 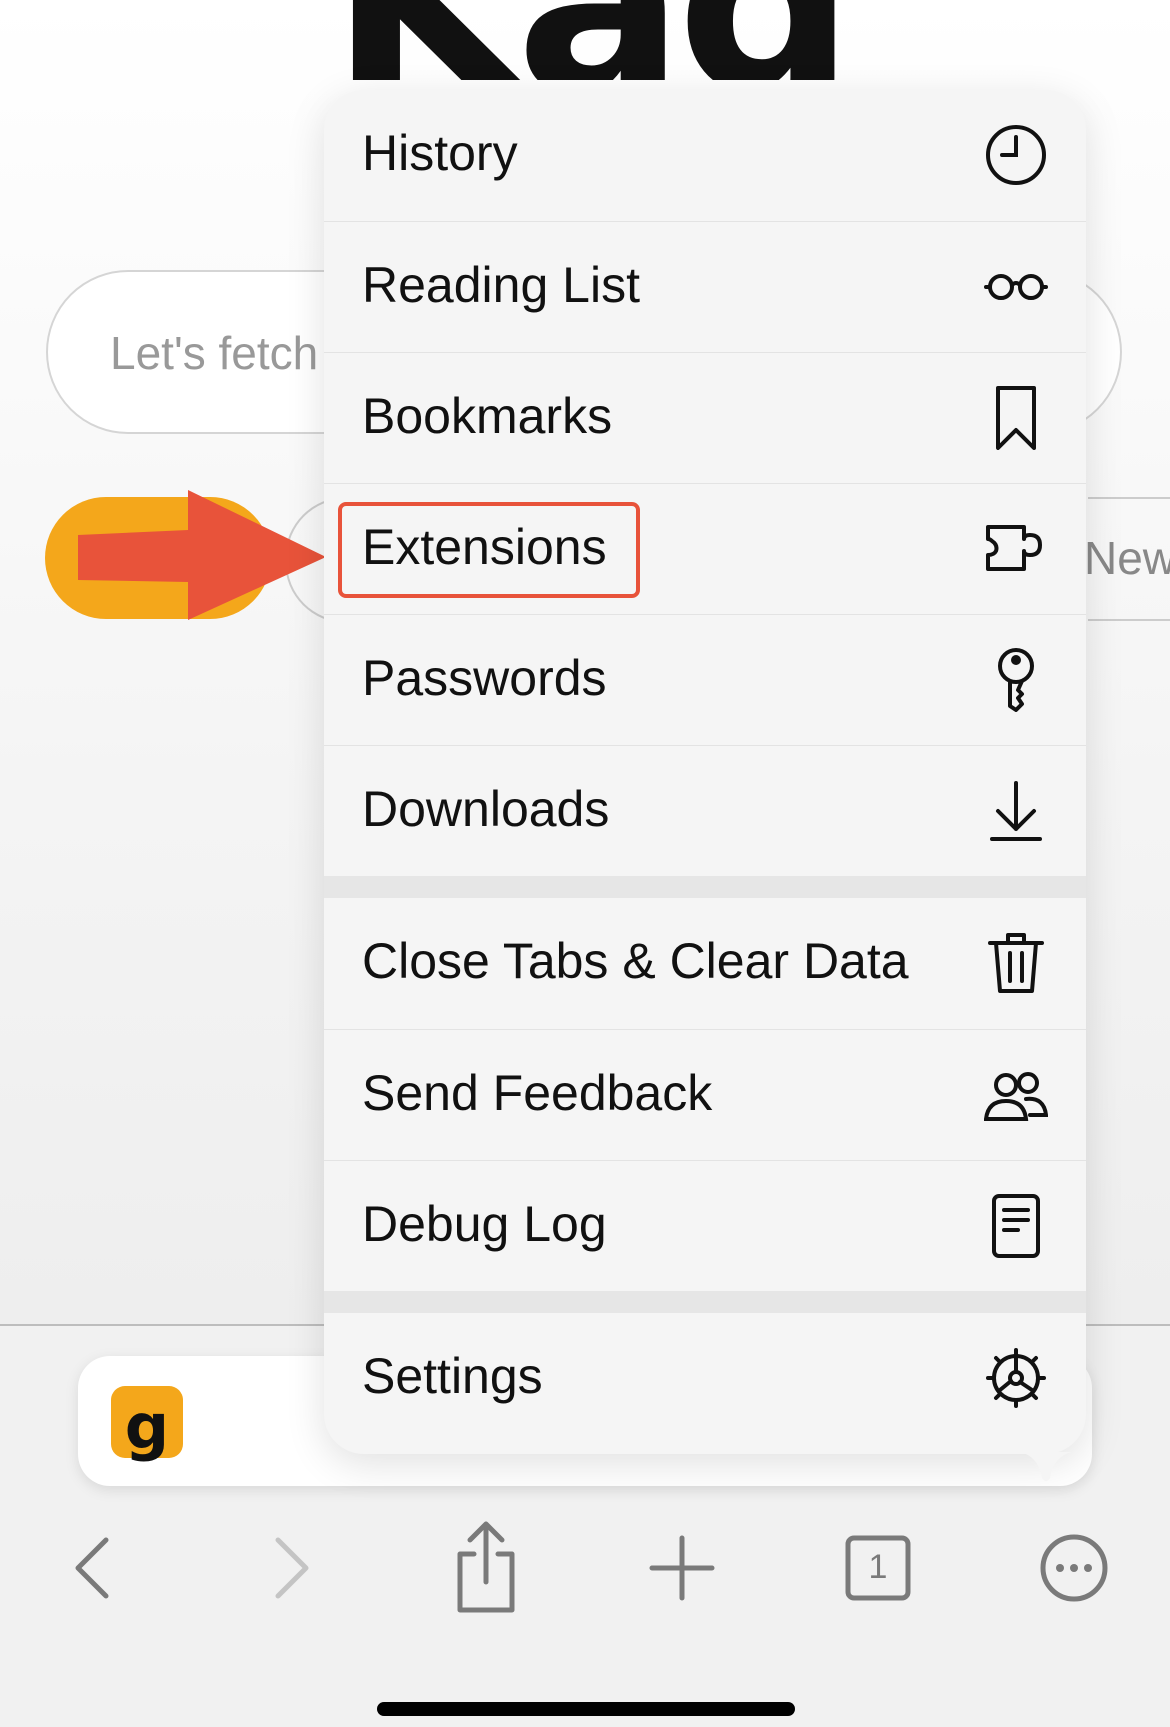 I want to click on bottom-toolbar: 1, so click(x=585, y=1570).